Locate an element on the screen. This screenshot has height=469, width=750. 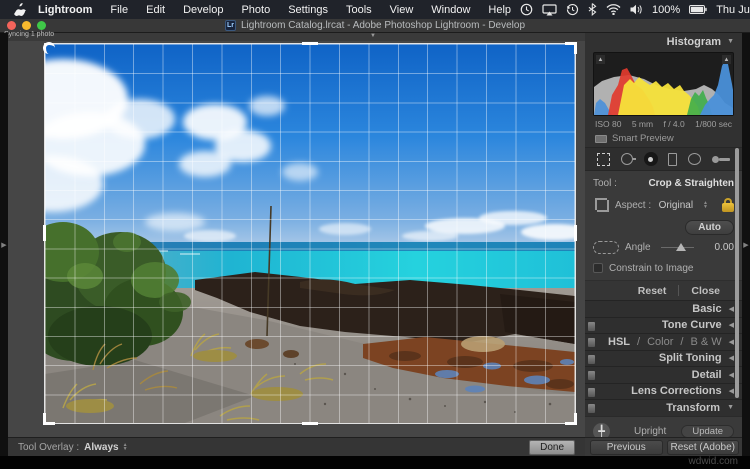
aspect-label: Aspect : is located at coordinates (633, 205).